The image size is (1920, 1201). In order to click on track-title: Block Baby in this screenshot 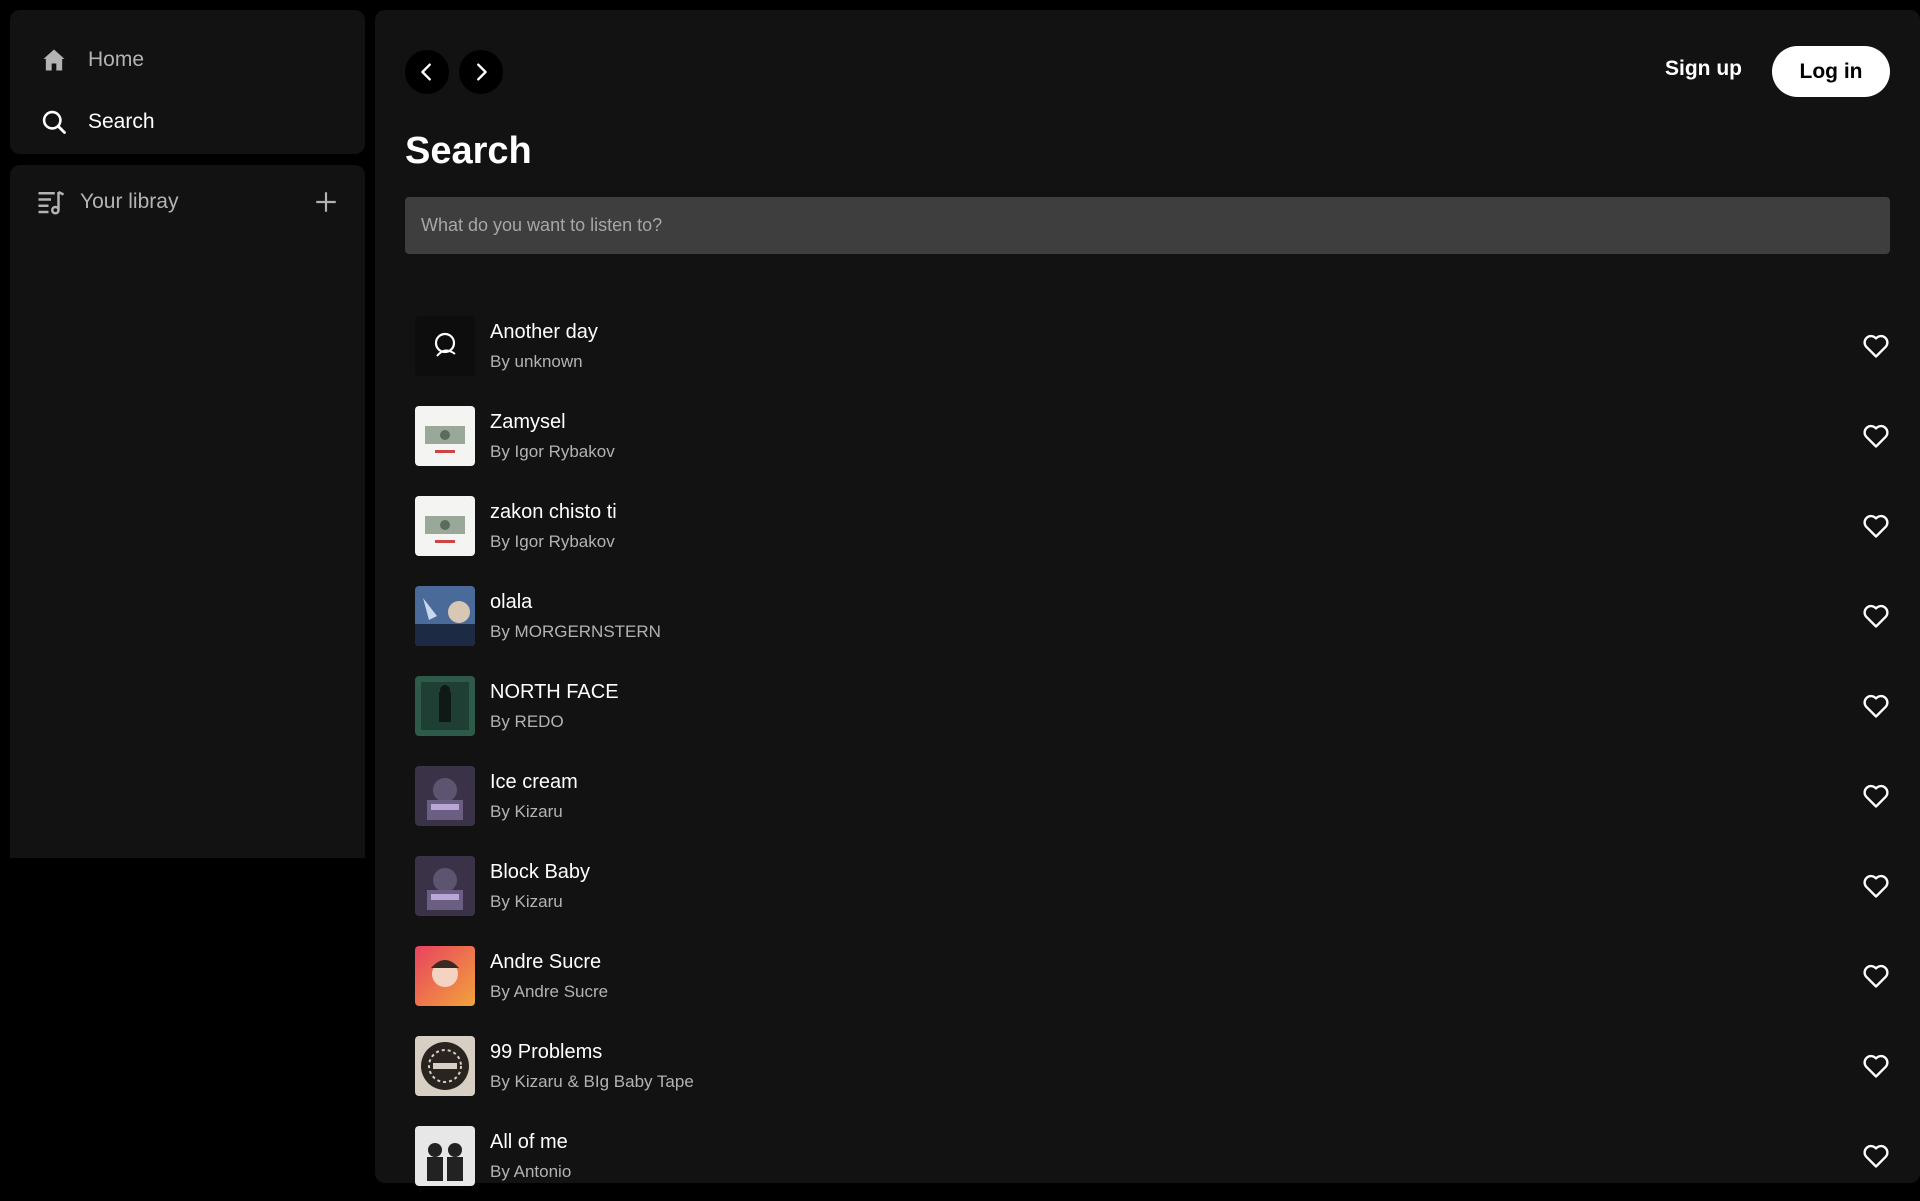, I will do `click(540, 871)`.